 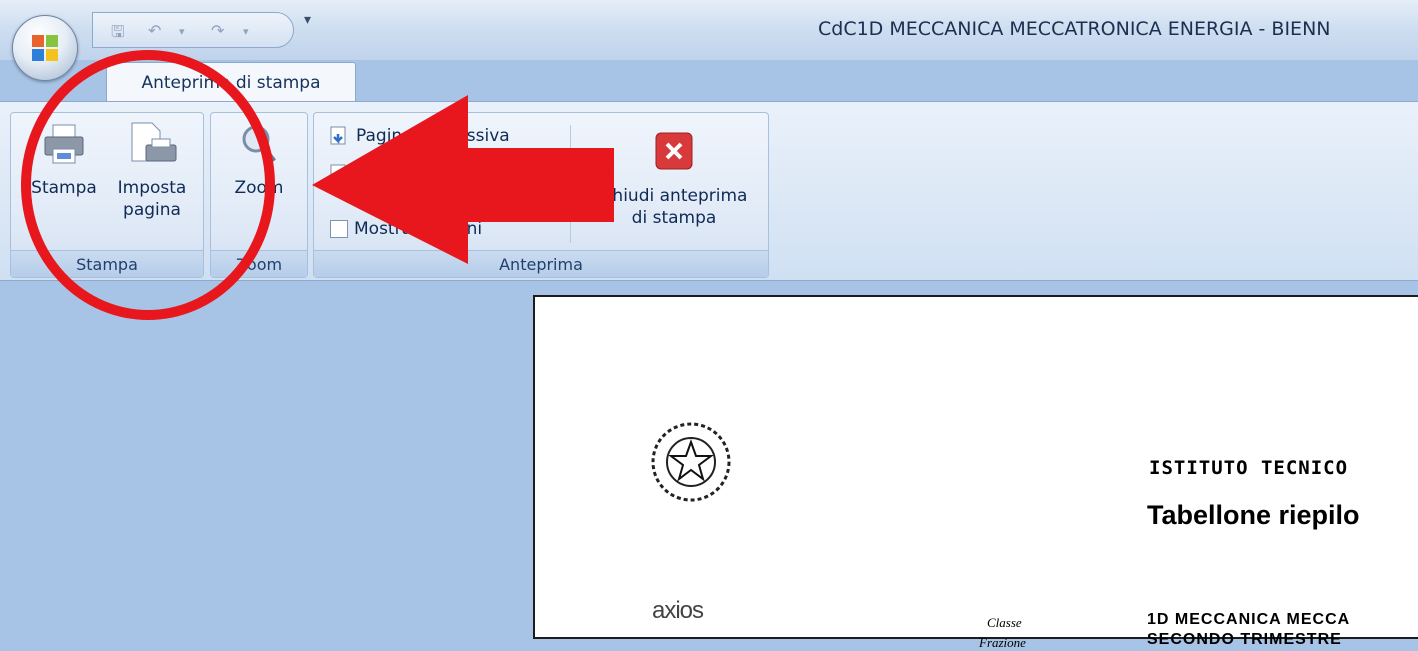 I want to click on doc-header-institute: ISTITUTO TECNICO, so click(x=1249, y=468).